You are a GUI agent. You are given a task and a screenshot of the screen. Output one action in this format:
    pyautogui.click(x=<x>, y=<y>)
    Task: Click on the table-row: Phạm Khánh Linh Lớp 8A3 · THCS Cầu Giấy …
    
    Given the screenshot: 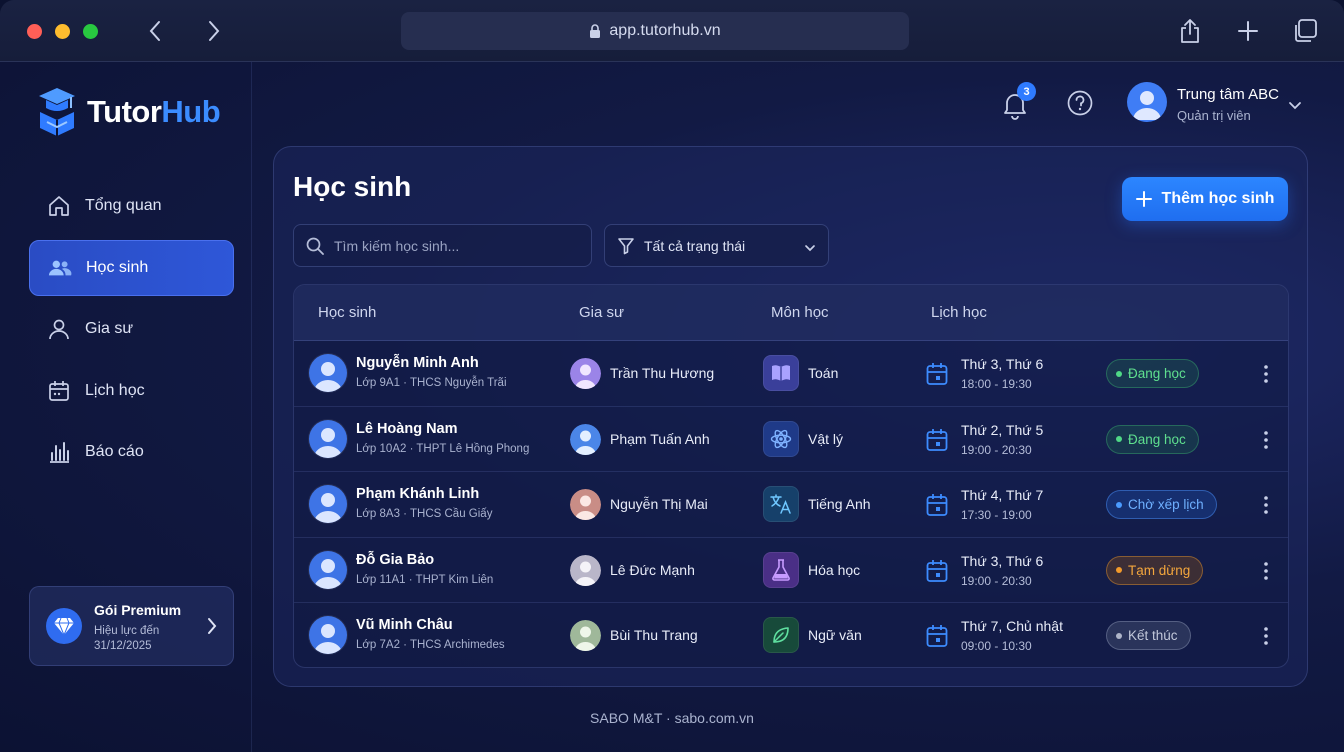 What is the action you would take?
    pyautogui.click(x=791, y=505)
    